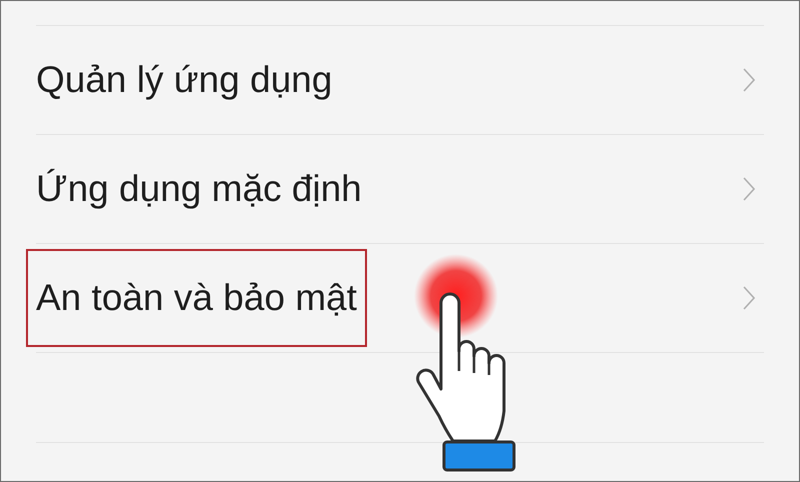 The height and width of the screenshot is (482, 800). Describe the element at coordinates (184, 80) in the screenshot. I see `setting-label: Quản lý ứng dụng` at that location.